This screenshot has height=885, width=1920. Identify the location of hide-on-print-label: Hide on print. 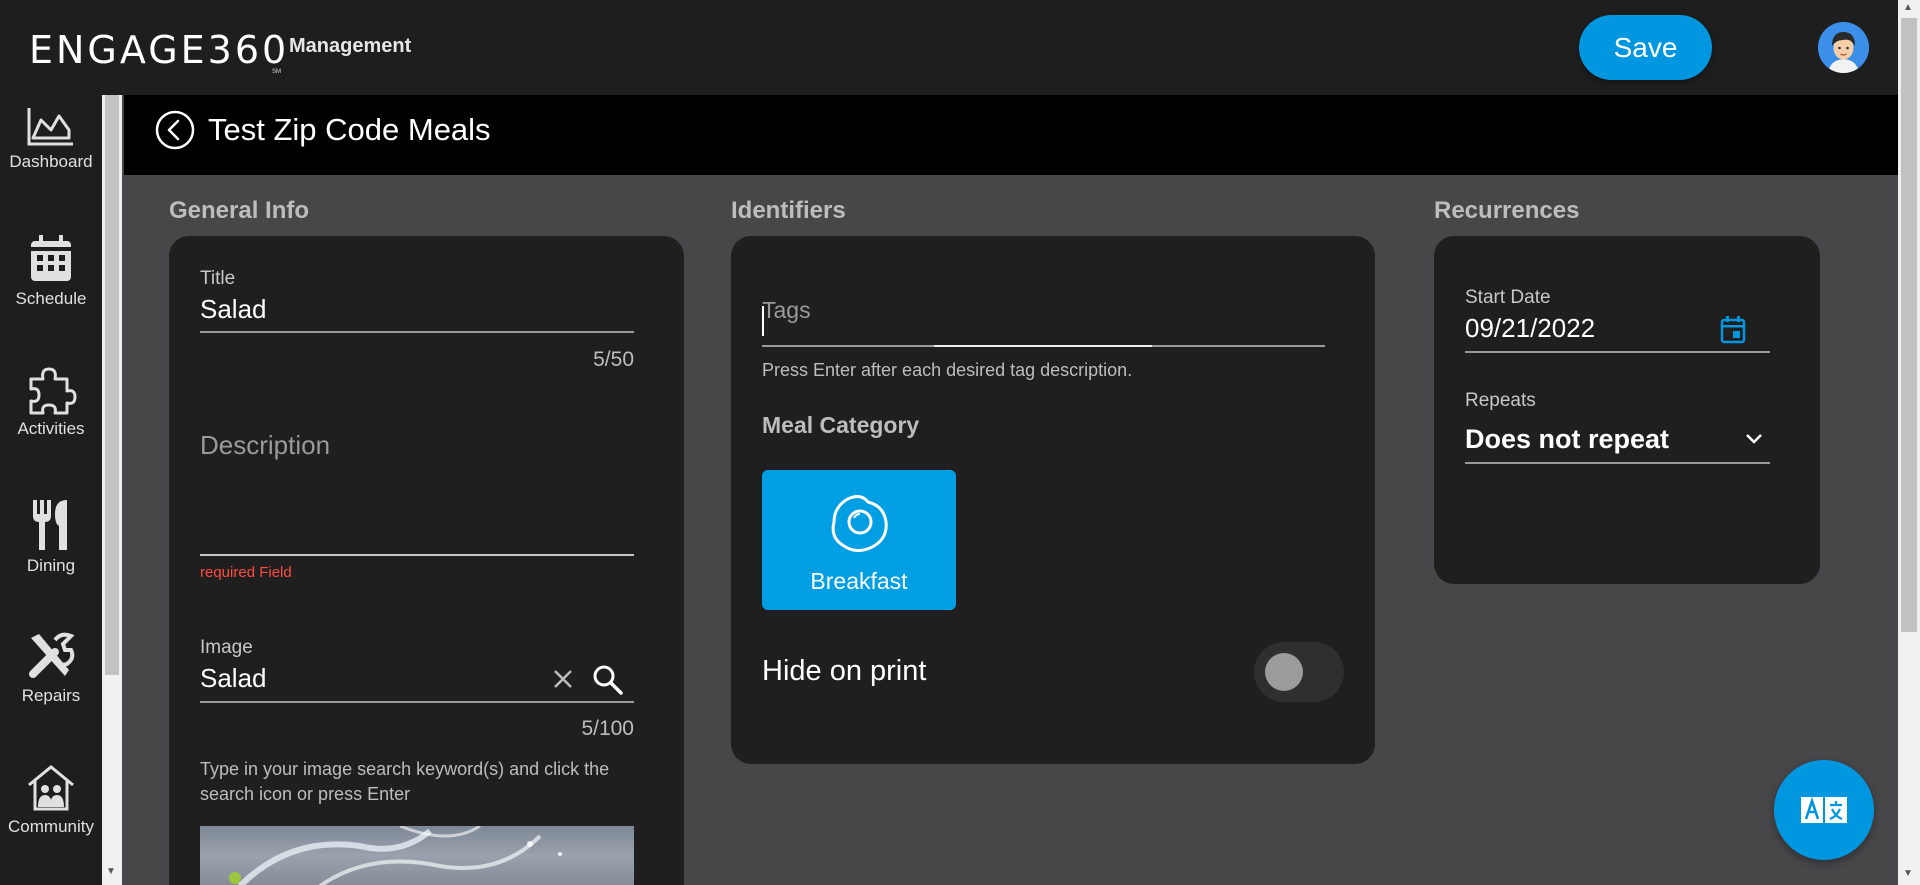
(844, 671).